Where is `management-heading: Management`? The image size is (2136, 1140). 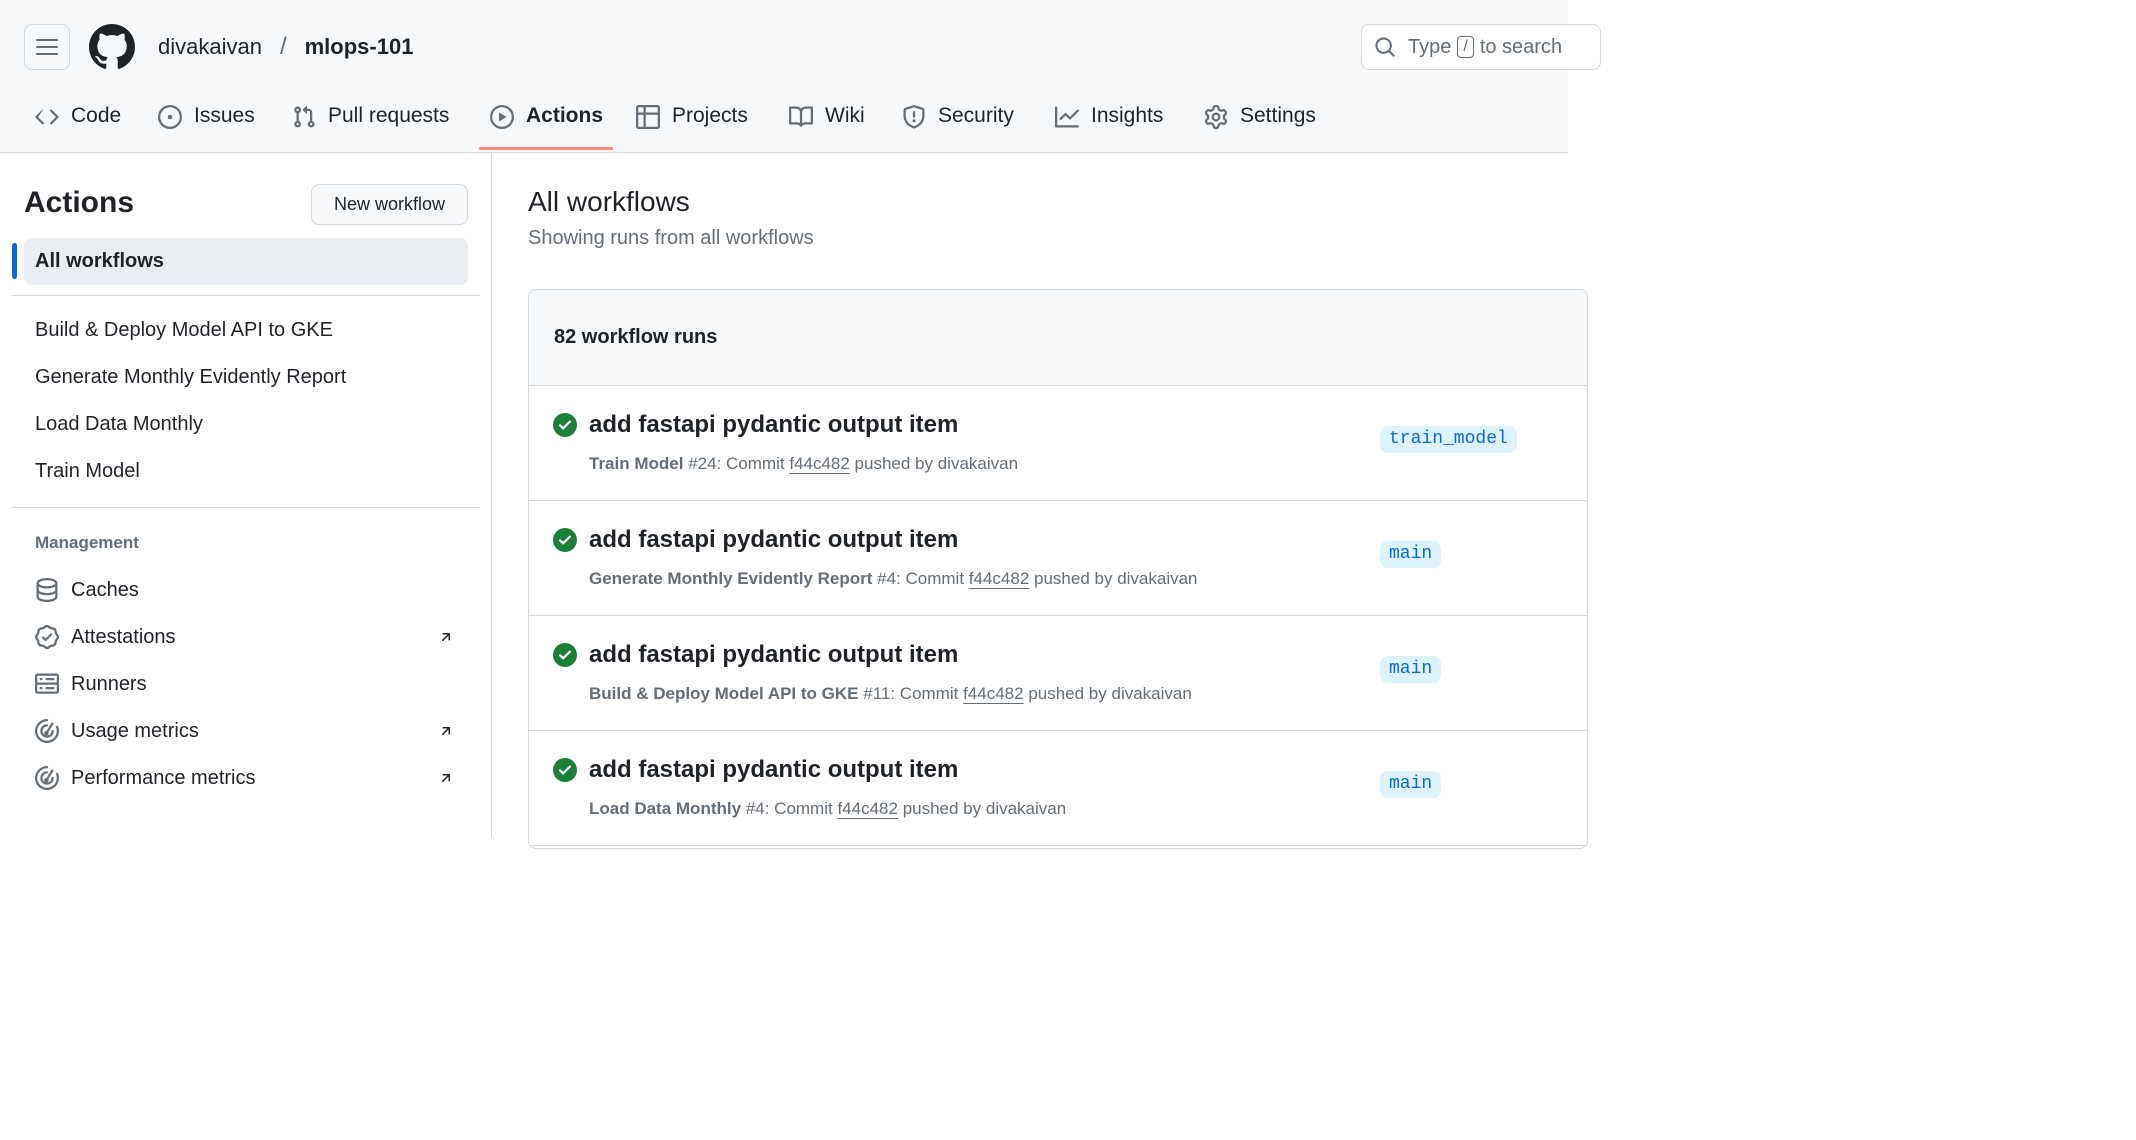
management-heading: Management is located at coordinates (87, 542).